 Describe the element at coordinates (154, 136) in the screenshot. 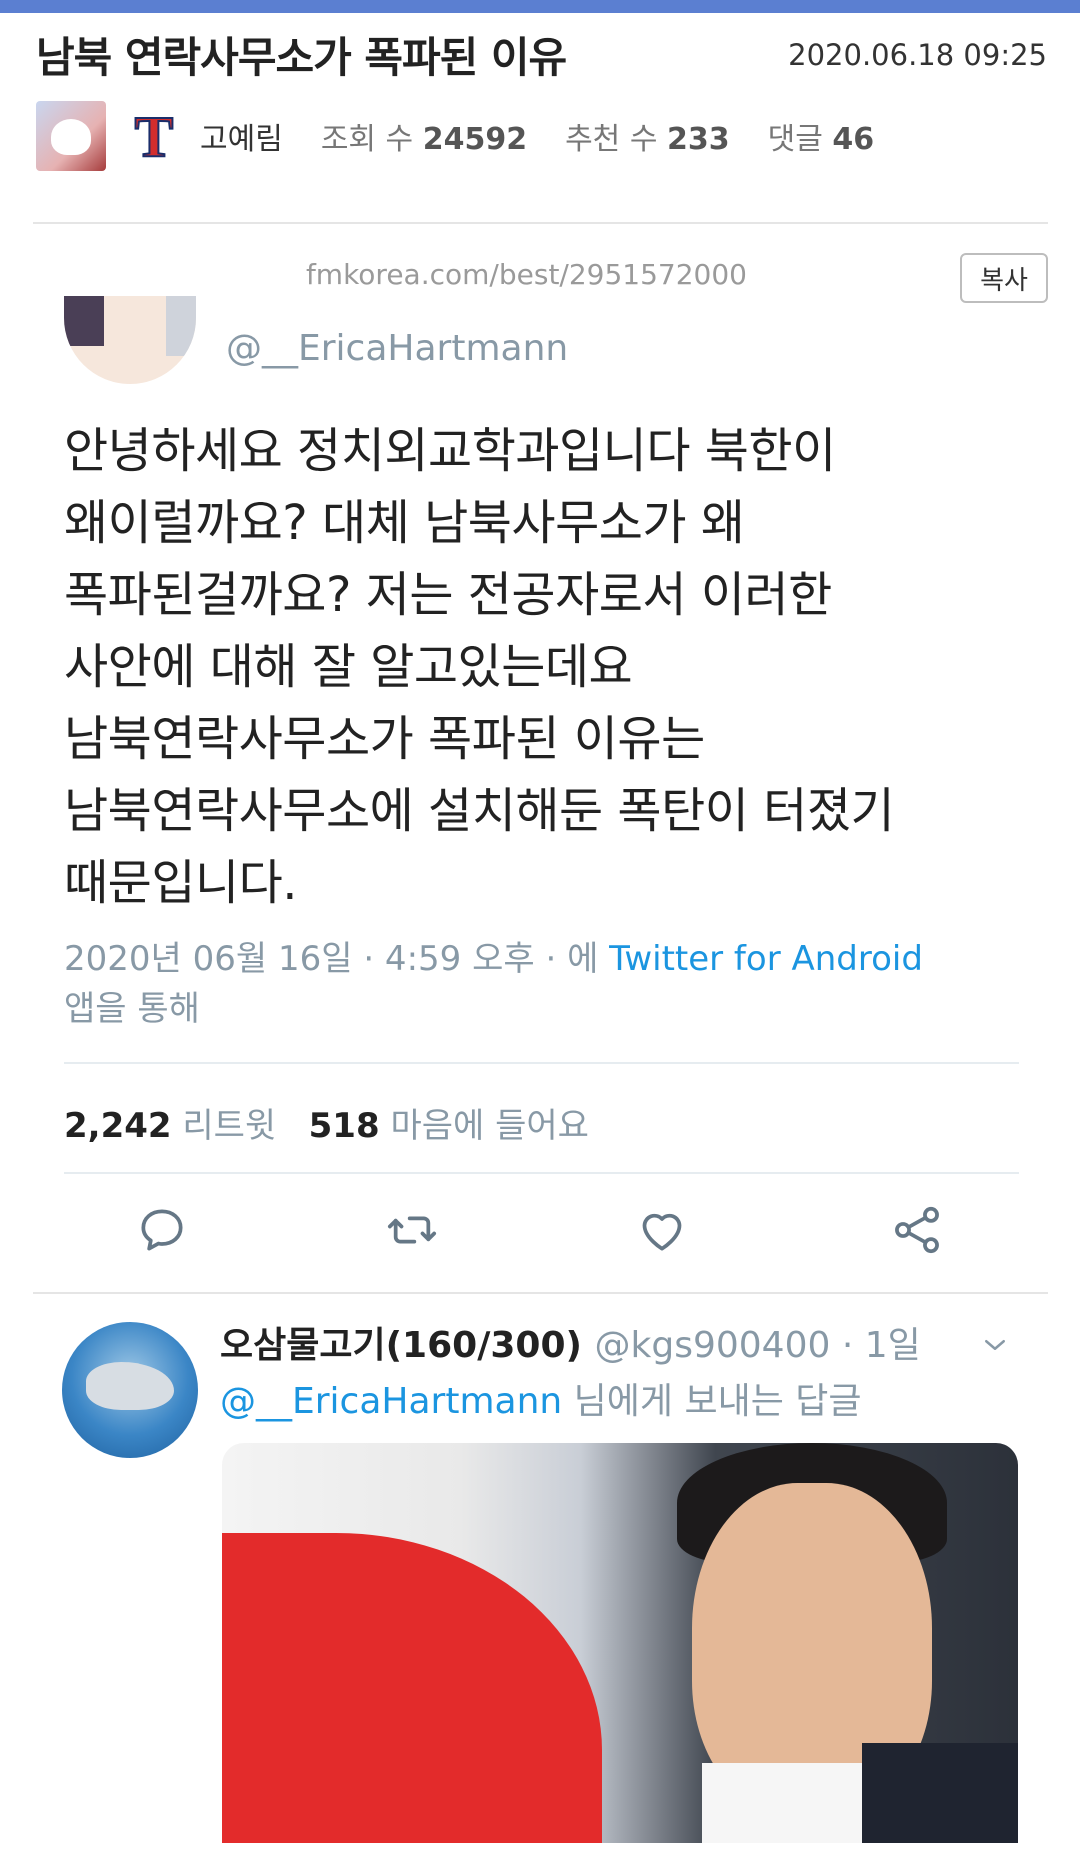

I see `team-logo-icon: T` at that location.